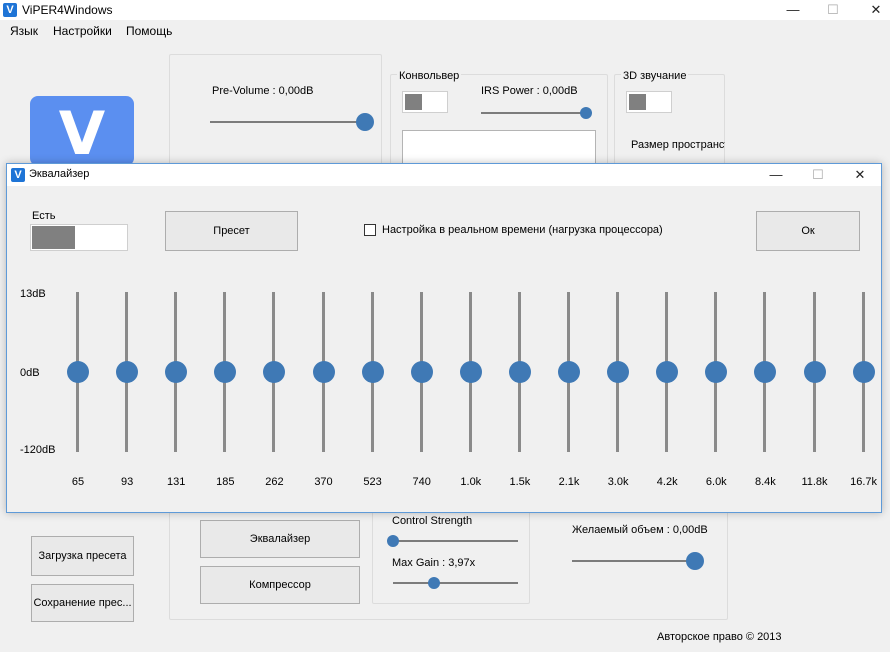 This screenshot has width=890, height=652. I want to click on eq-ok-button: Ок, so click(808, 231).